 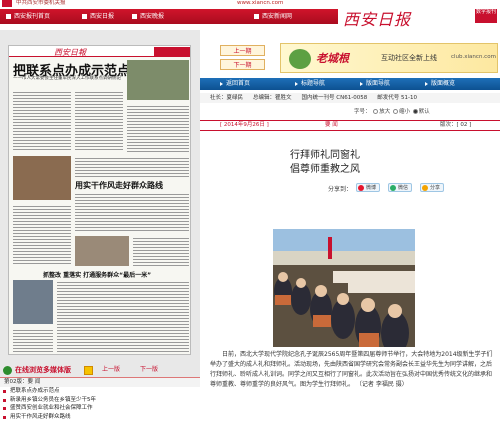 I want to click on party-emblem-icon, so click(x=7, y=3).